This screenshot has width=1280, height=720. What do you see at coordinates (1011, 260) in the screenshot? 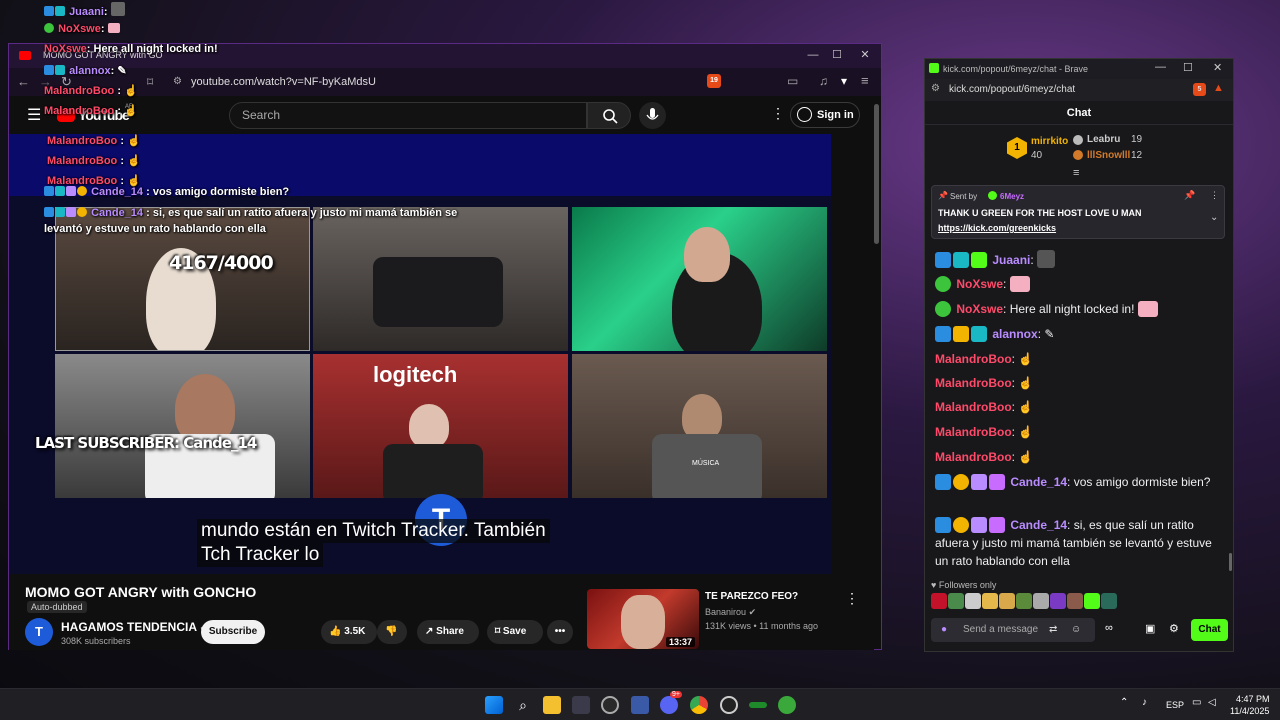
I see `chat-username: Juaani` at bounding box center [1011, 260].